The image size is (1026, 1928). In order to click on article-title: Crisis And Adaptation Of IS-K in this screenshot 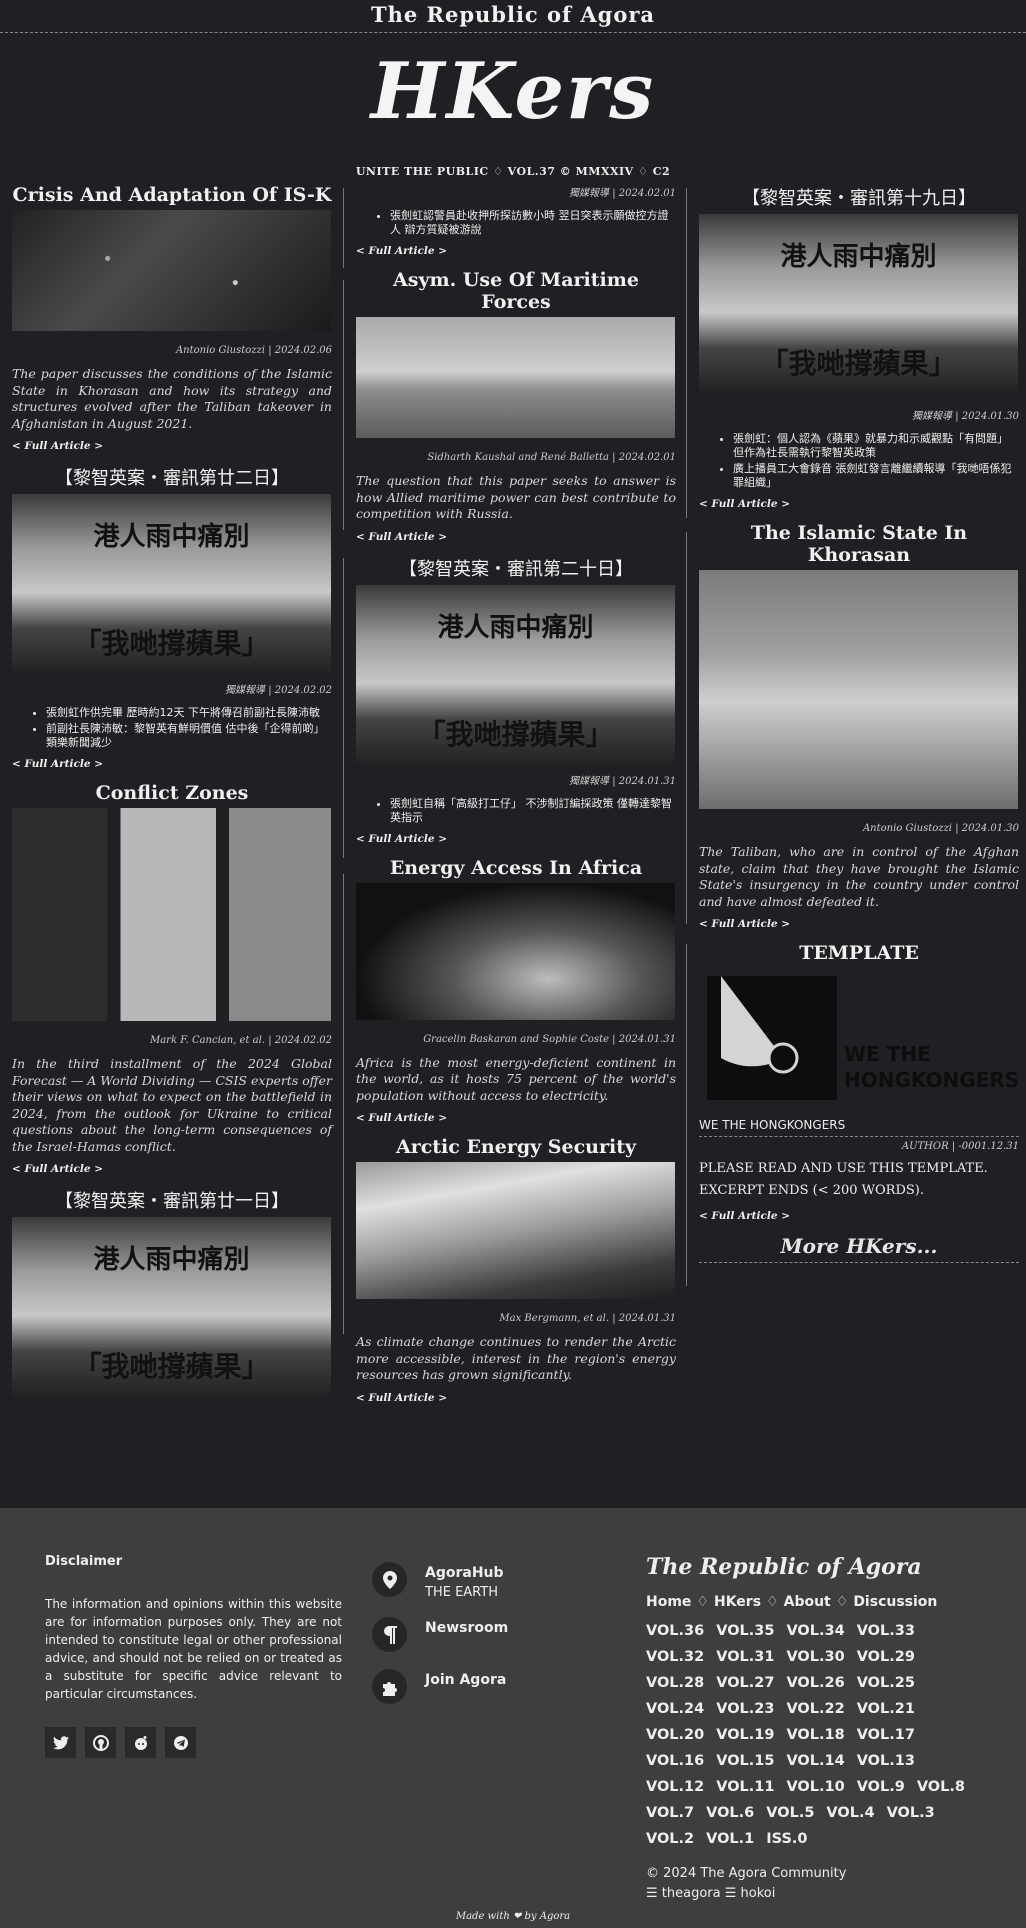, I will do `click(172, 195)`.